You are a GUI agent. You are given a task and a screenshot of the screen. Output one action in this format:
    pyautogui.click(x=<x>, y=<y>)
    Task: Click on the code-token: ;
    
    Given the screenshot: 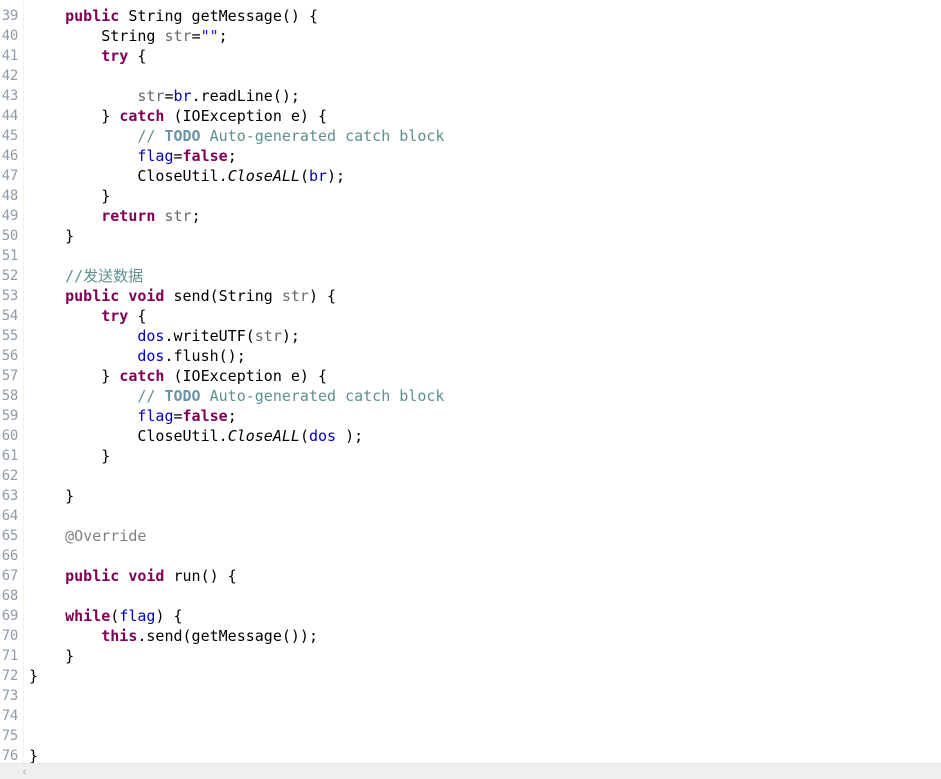 What is the action you would take?
    pyautogui.click(x=232, y=156)
    